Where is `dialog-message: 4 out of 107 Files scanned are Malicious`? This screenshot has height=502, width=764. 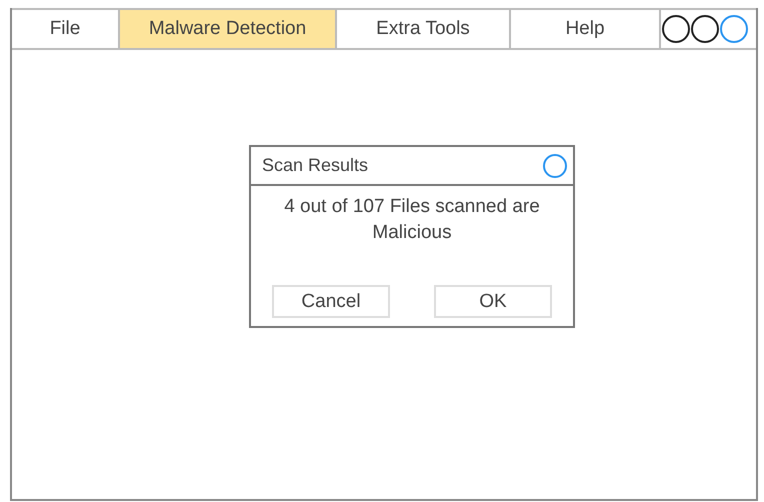 dialog-message: 4 out of 107 Files scanned are Malicious is located at coordinates (412, 220).